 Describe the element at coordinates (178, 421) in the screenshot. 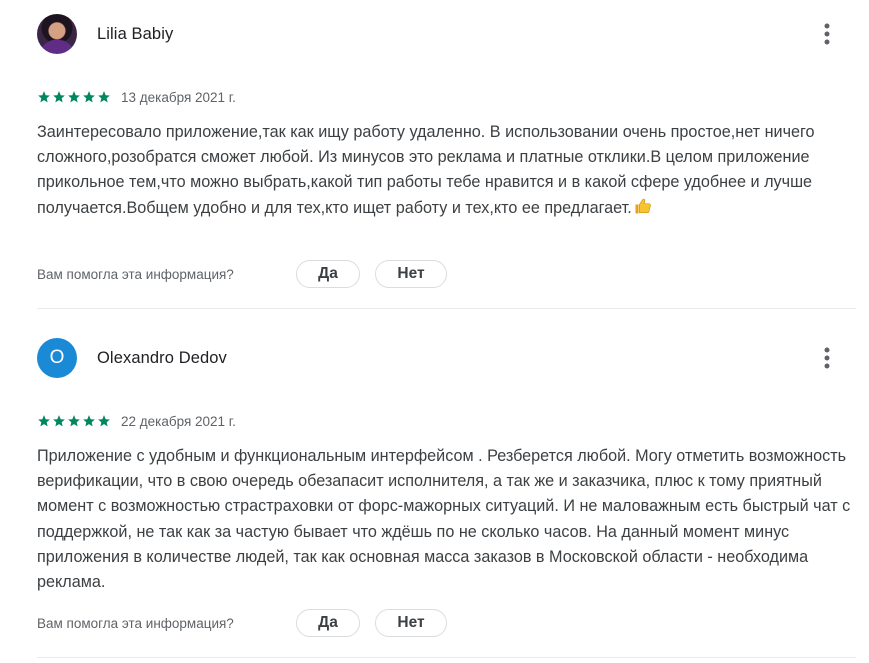

I see `review-date: 22 декабря 2021 г.` at that location.